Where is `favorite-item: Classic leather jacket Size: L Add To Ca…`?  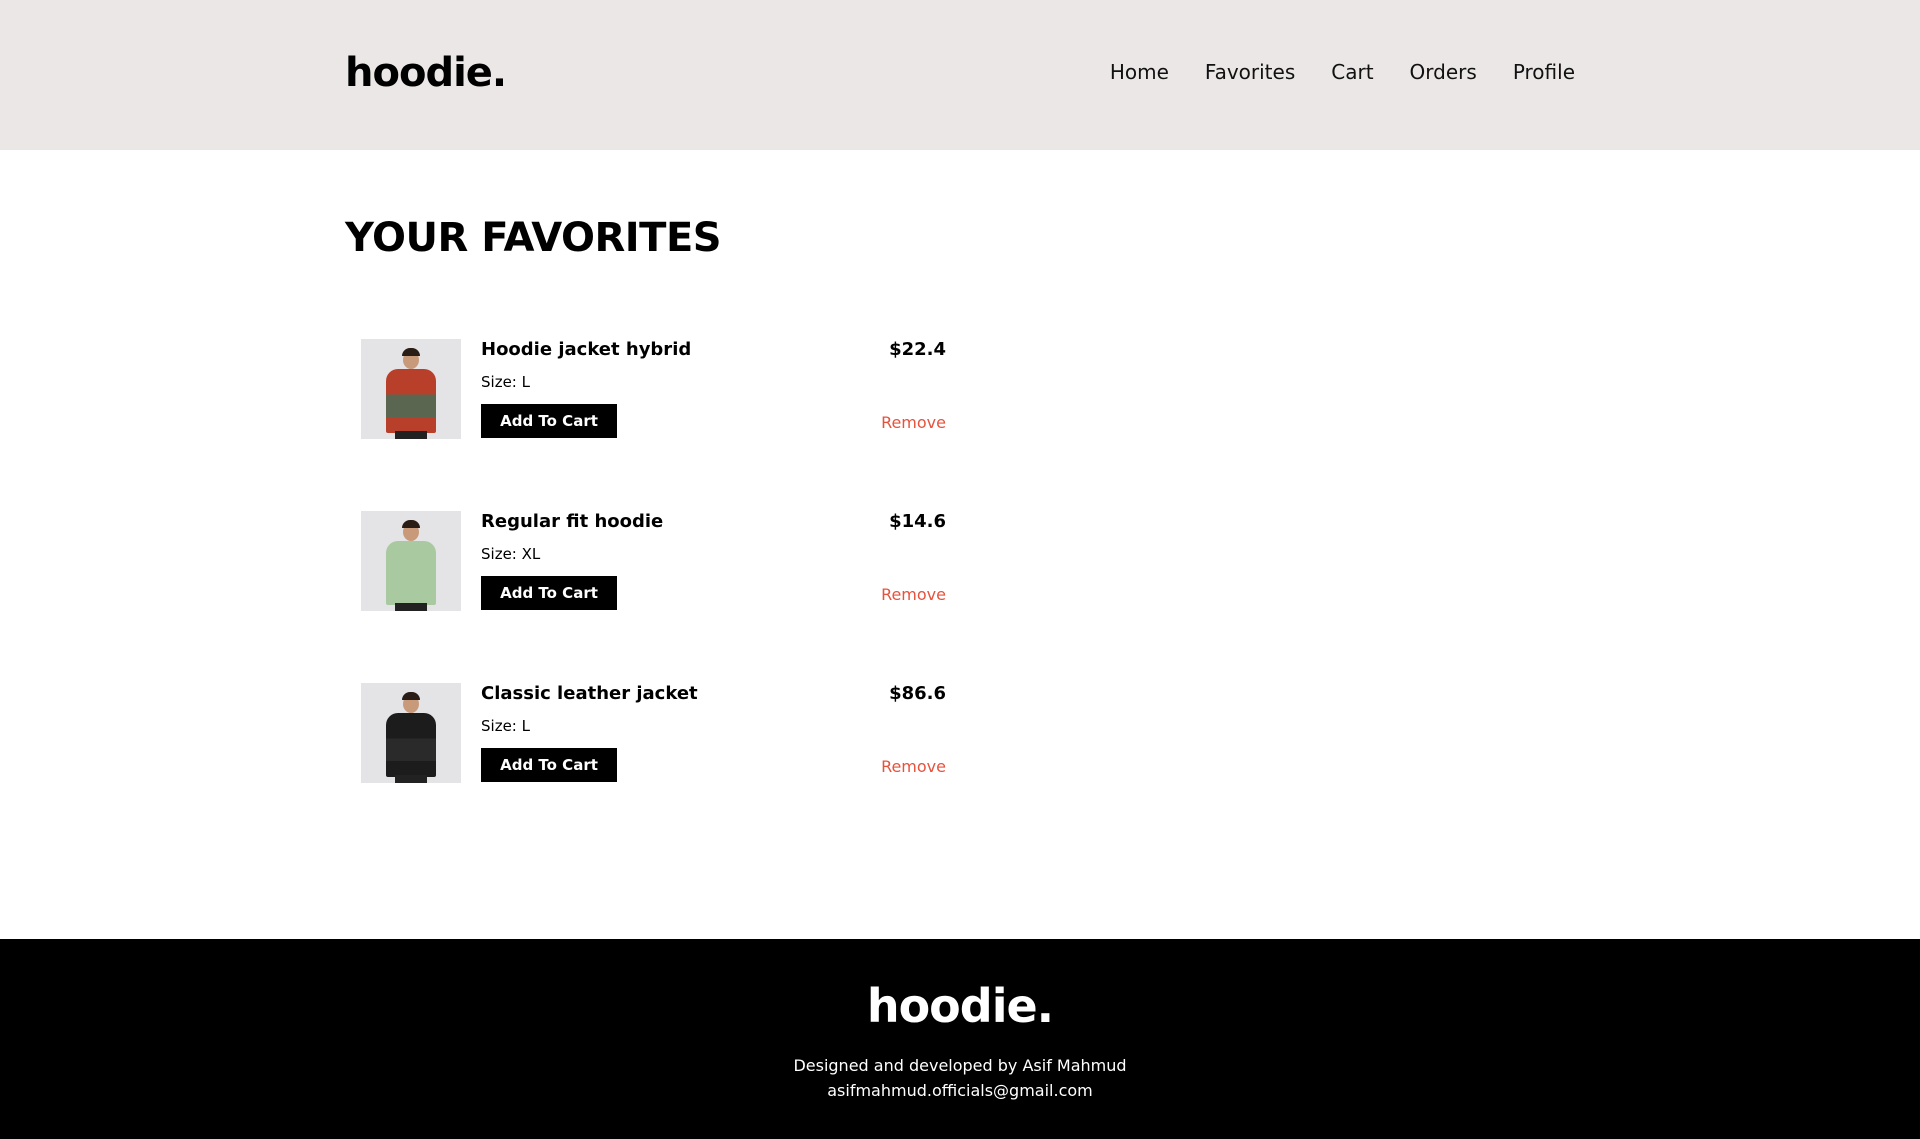 favorite-item: Classic leather jacket Size: L Add To Ca… is located at coordinates (653, 733).